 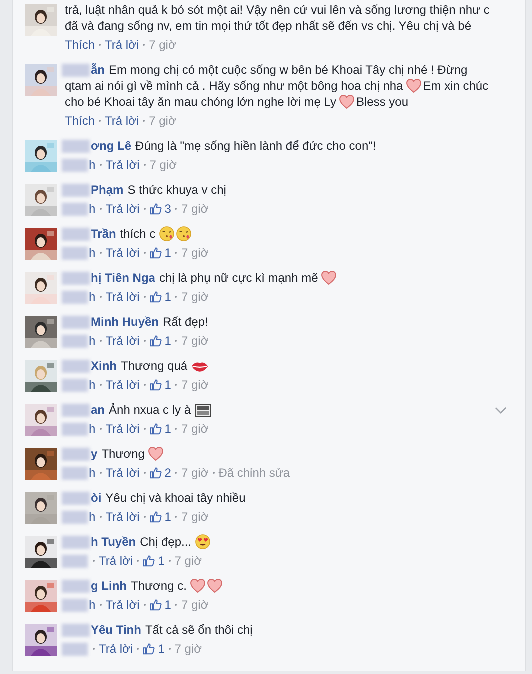 I want to click on comment-text: qtam ai nói gì về mình cả . Hãy sống như một bông hoa chị nha, so click(x=234, y=86).